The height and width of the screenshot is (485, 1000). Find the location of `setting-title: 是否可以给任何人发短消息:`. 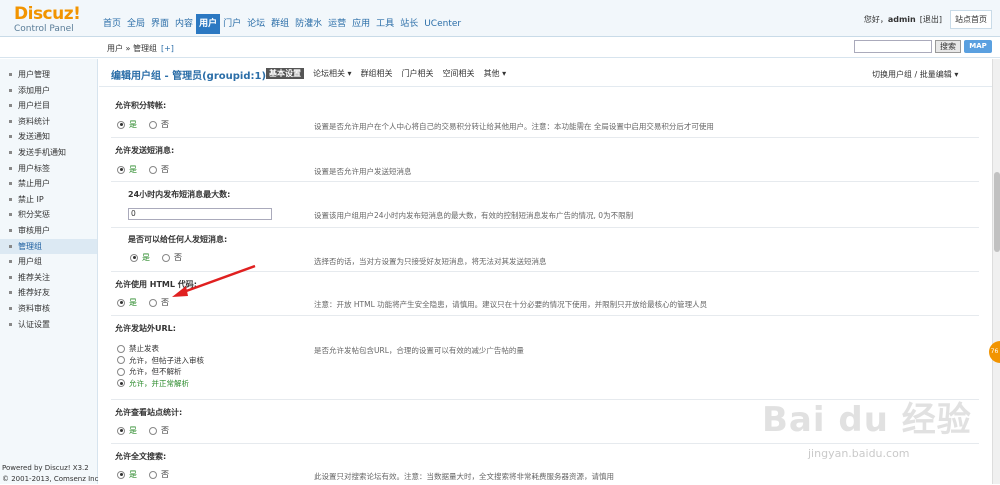

setting-title: 是否可以给任何人发短消息: is located at coordinates (178, 239).